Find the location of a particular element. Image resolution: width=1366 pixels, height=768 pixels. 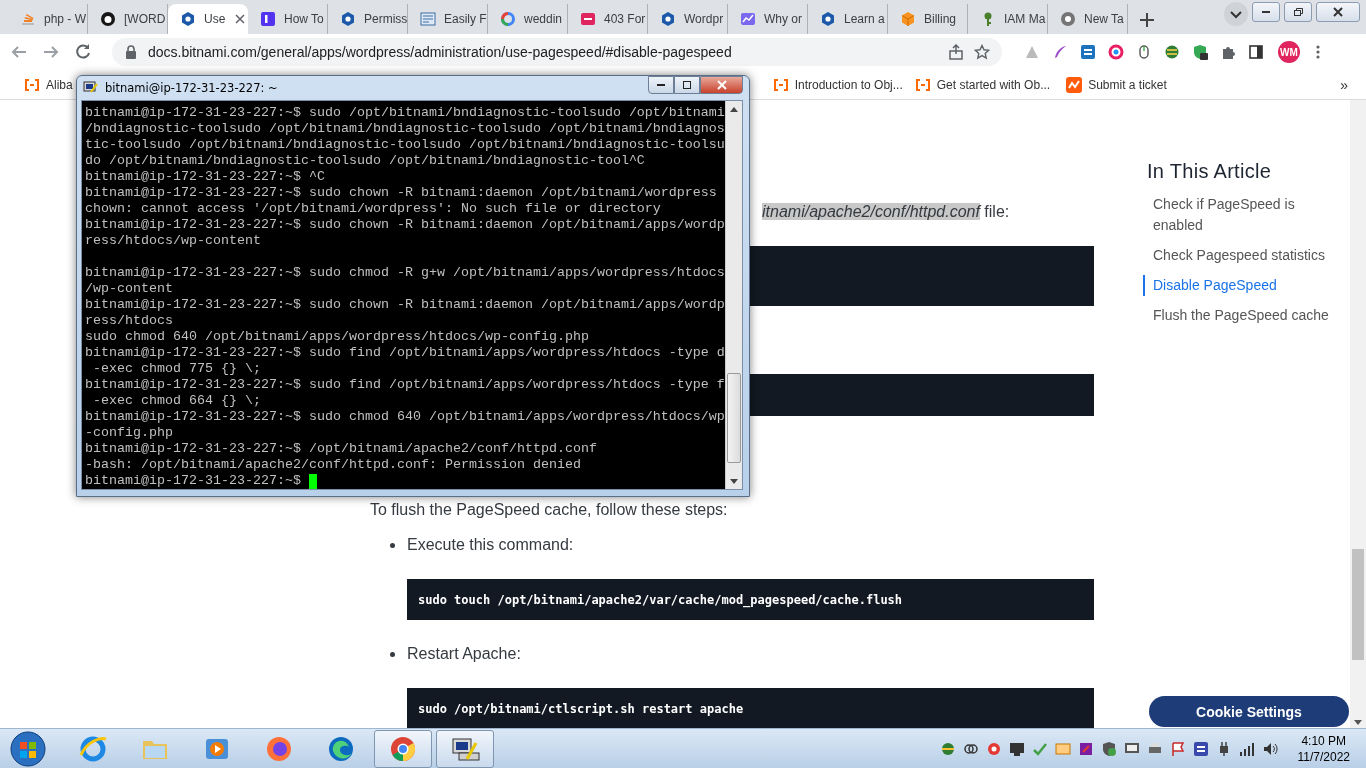

code-block: sudo touch /opt/bitnami/apache2/var/cache/mod_pagespeed/cache.flush is located at coordinates (750, 599).